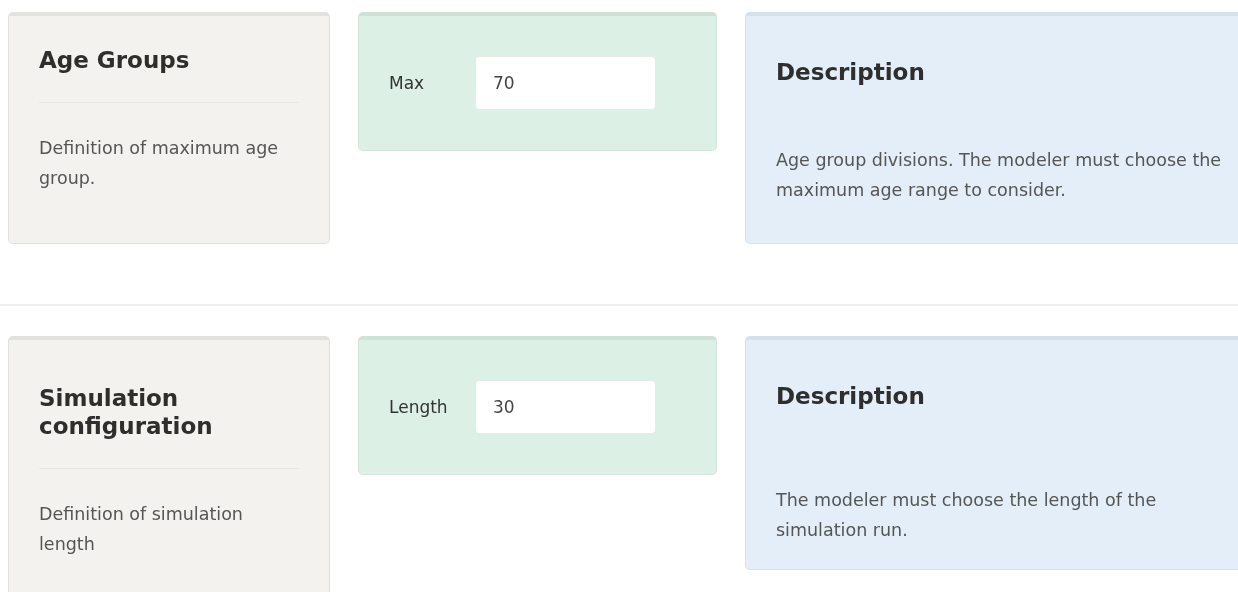  Describe the element at coordinates (407, 83) in the screenshot. I see `field-label: Max` at that location.